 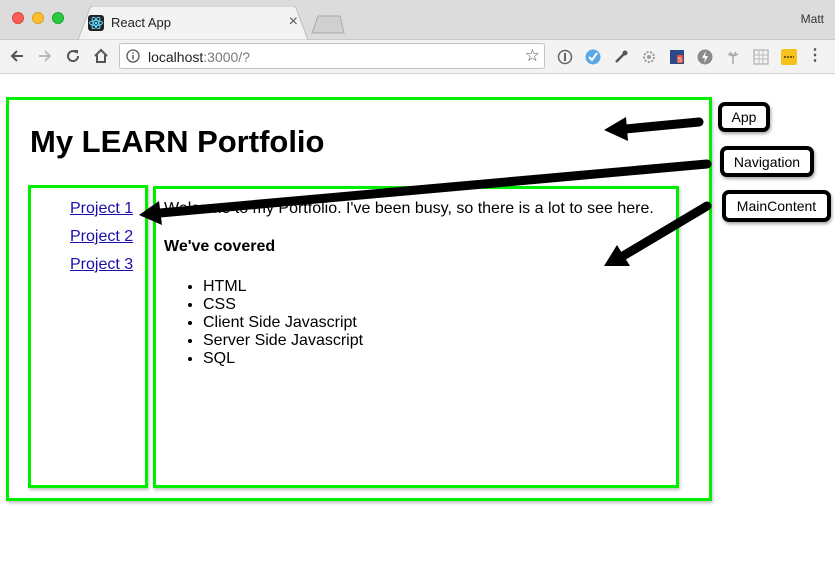 I want to click on navigation-callout-label: Navigation, so click(x=767, y=161).